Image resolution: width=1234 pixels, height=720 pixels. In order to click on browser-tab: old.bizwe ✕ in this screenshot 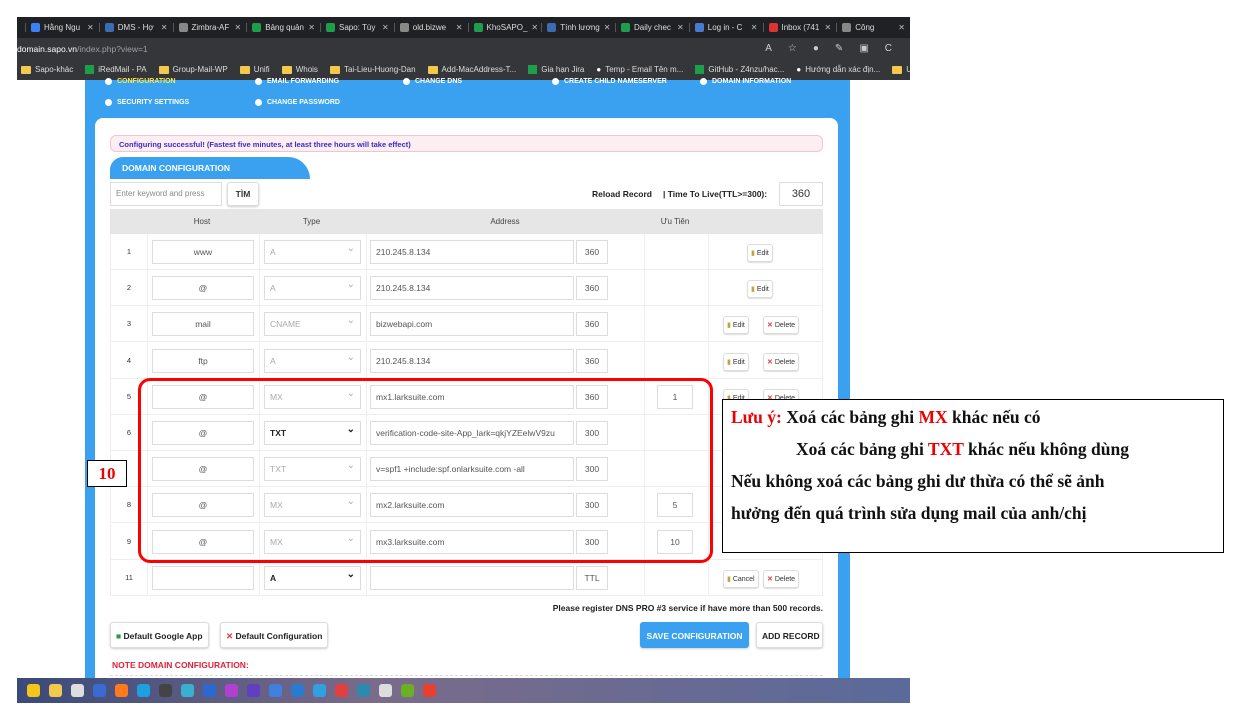, I will do `click(430, 27)`.